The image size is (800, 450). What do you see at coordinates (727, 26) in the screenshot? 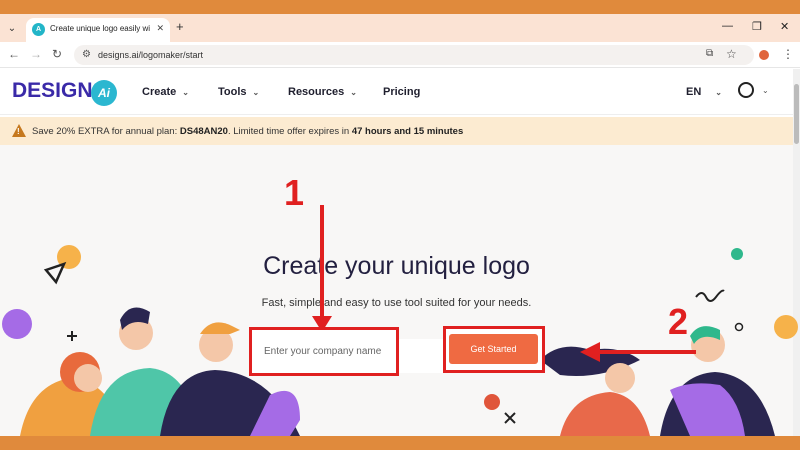
I see `minimize-icon: —` at bounding box center [727, 26].